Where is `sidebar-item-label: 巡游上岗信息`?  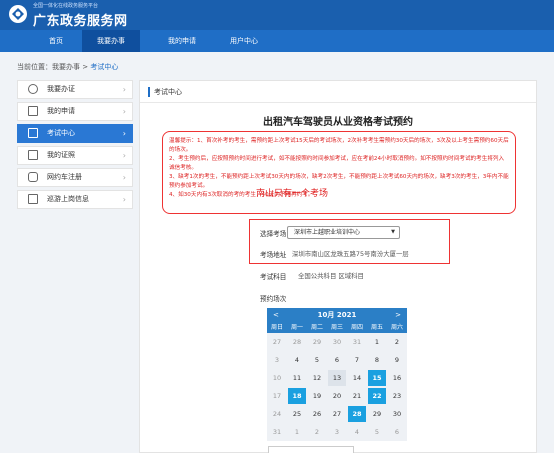
sidebar-item-label: 巡游上岗信息 is located at coordinates (68, 199).